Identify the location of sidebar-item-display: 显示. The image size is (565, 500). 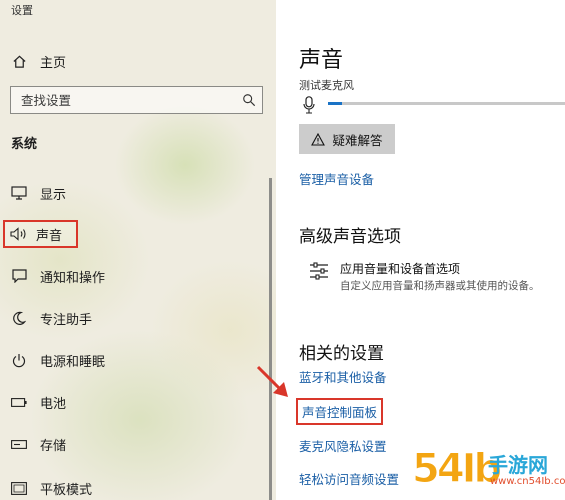
(131, 193).